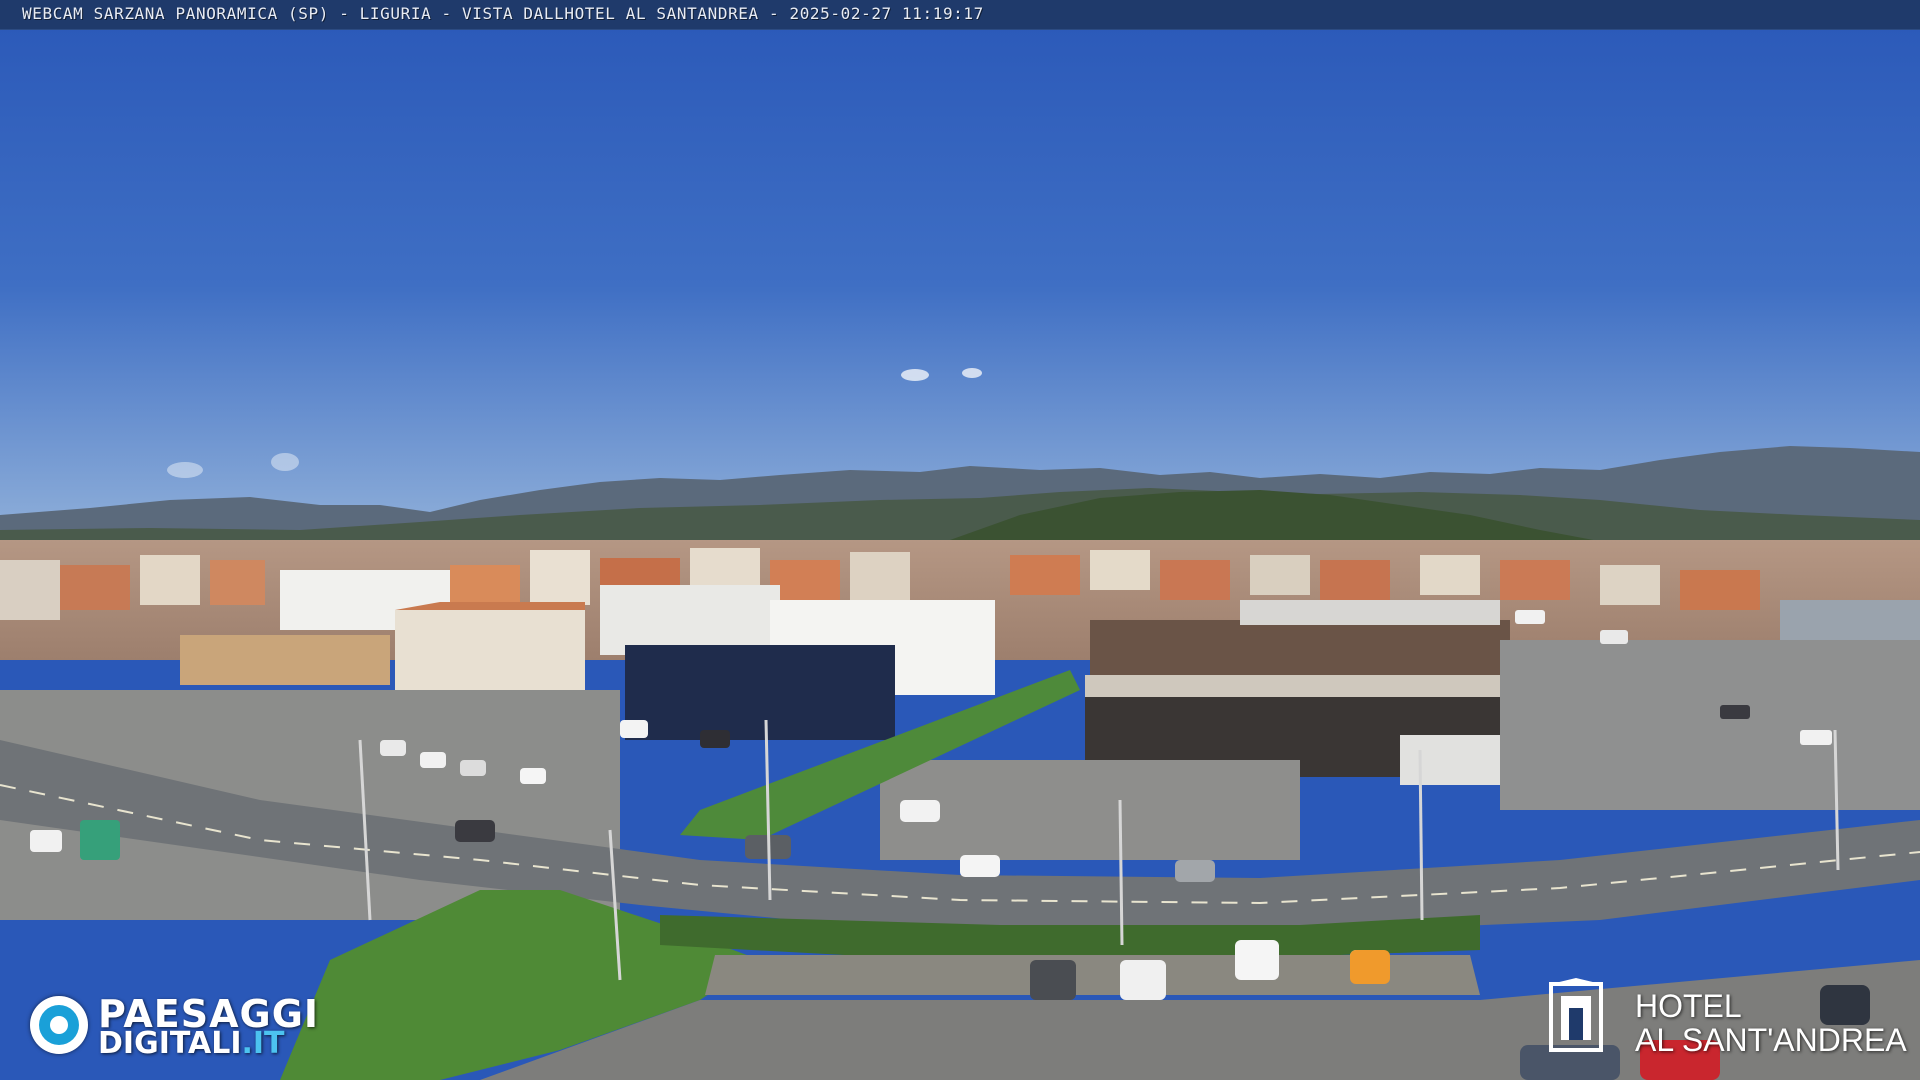  What do you see at coordinates (1771, 1040) in the screenshot?
I see `hotel-name-line2: AL SANT'ANDREA` at bounding box center [1771, 1040].